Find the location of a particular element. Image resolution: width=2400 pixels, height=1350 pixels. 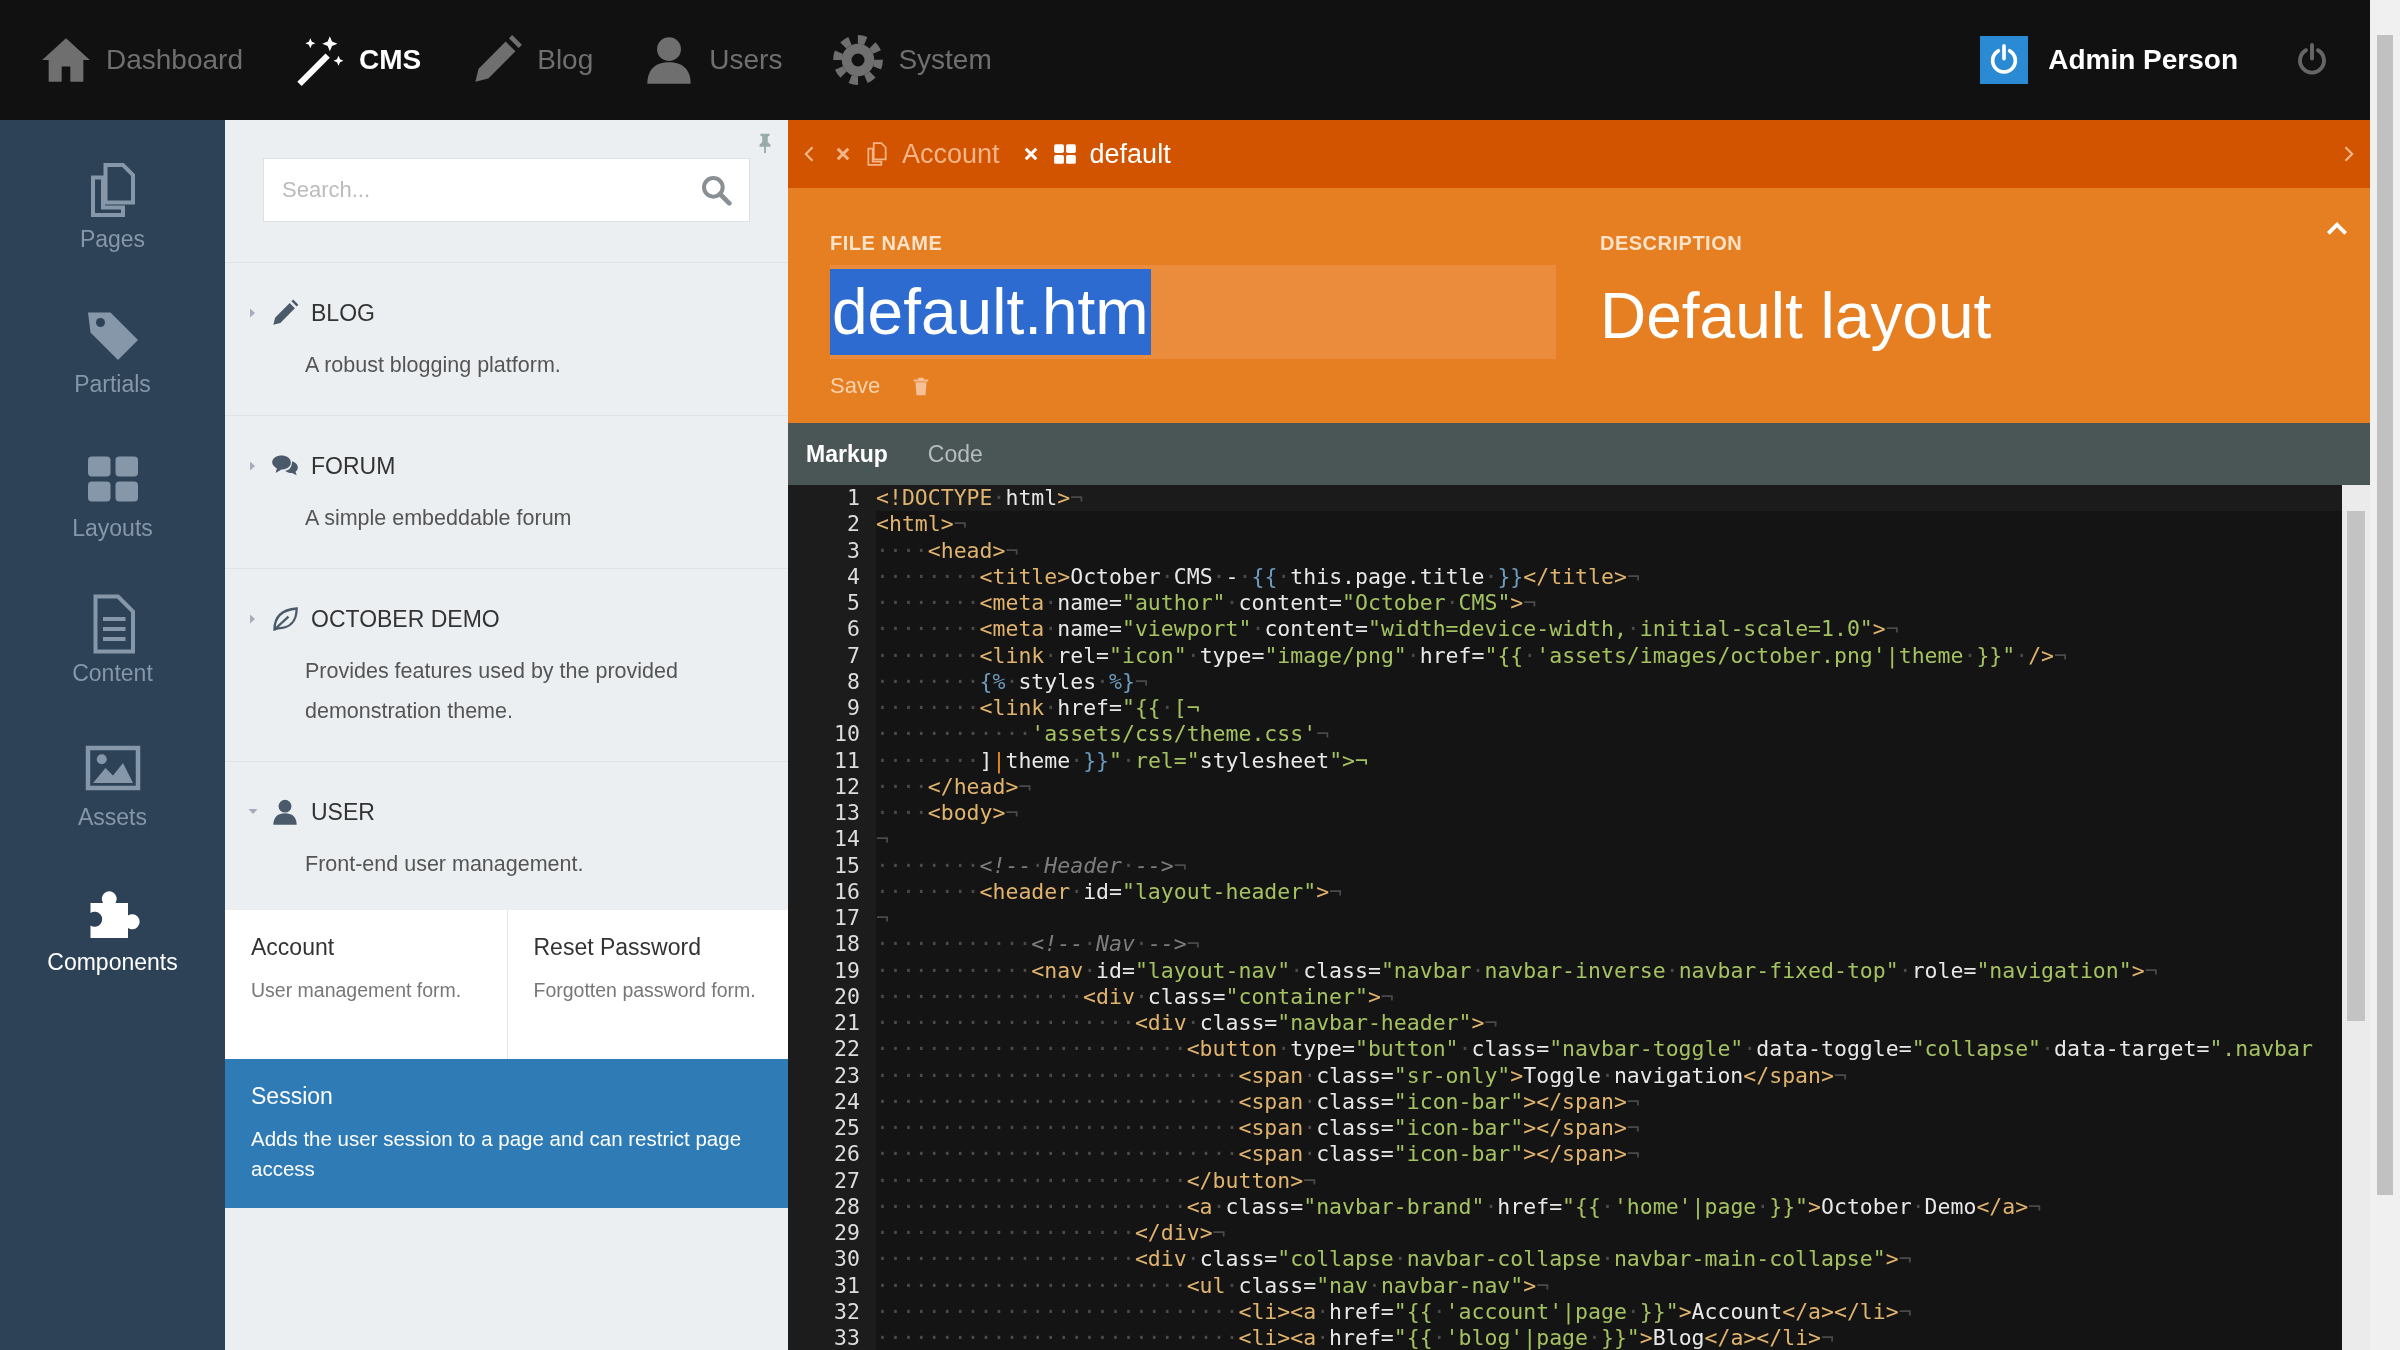

line-number: 27 is located at coordinates (847, 1180).